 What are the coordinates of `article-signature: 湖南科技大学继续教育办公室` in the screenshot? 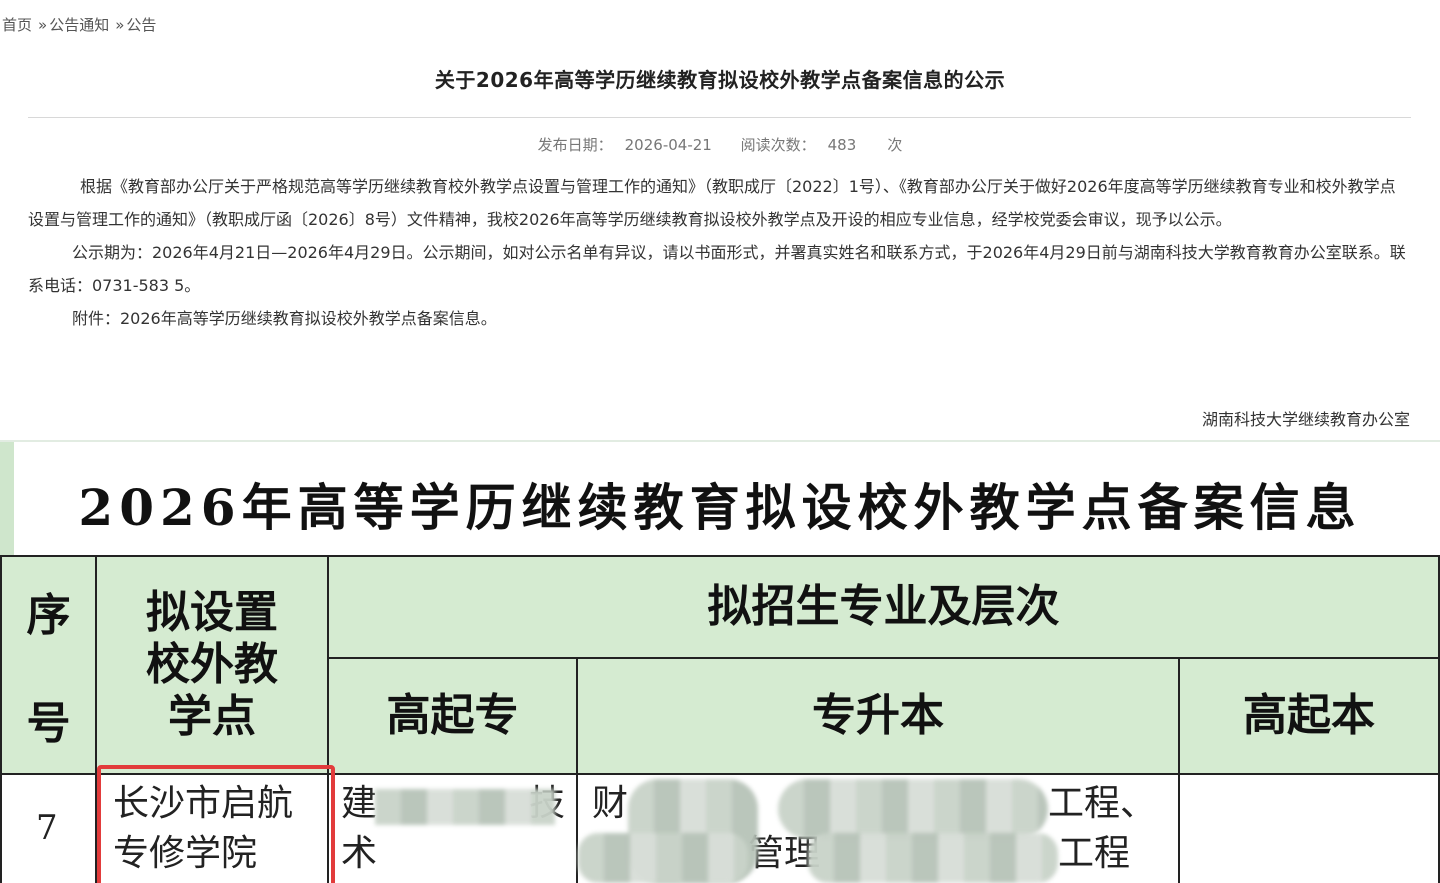 It's located at (1305, 419).